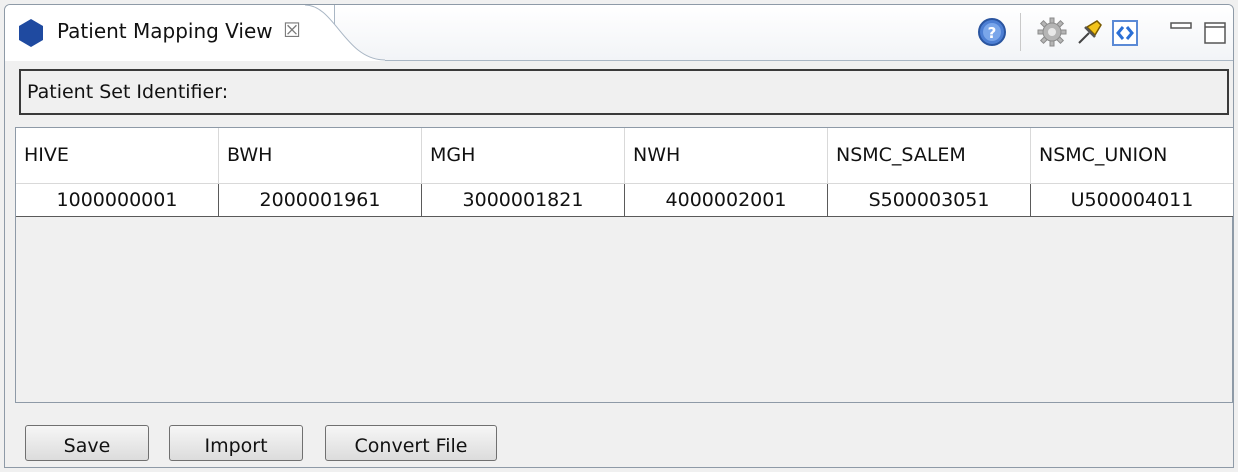 The width and height of the screenshot is (1238, 472). I want to click on hexagon-icon, so click(31, 33).